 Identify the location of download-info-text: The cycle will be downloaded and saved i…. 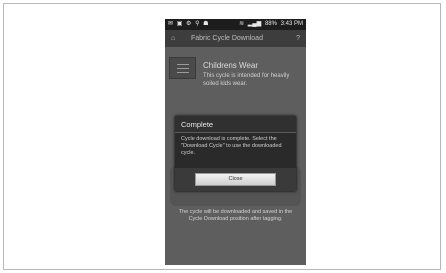
(235, 215).